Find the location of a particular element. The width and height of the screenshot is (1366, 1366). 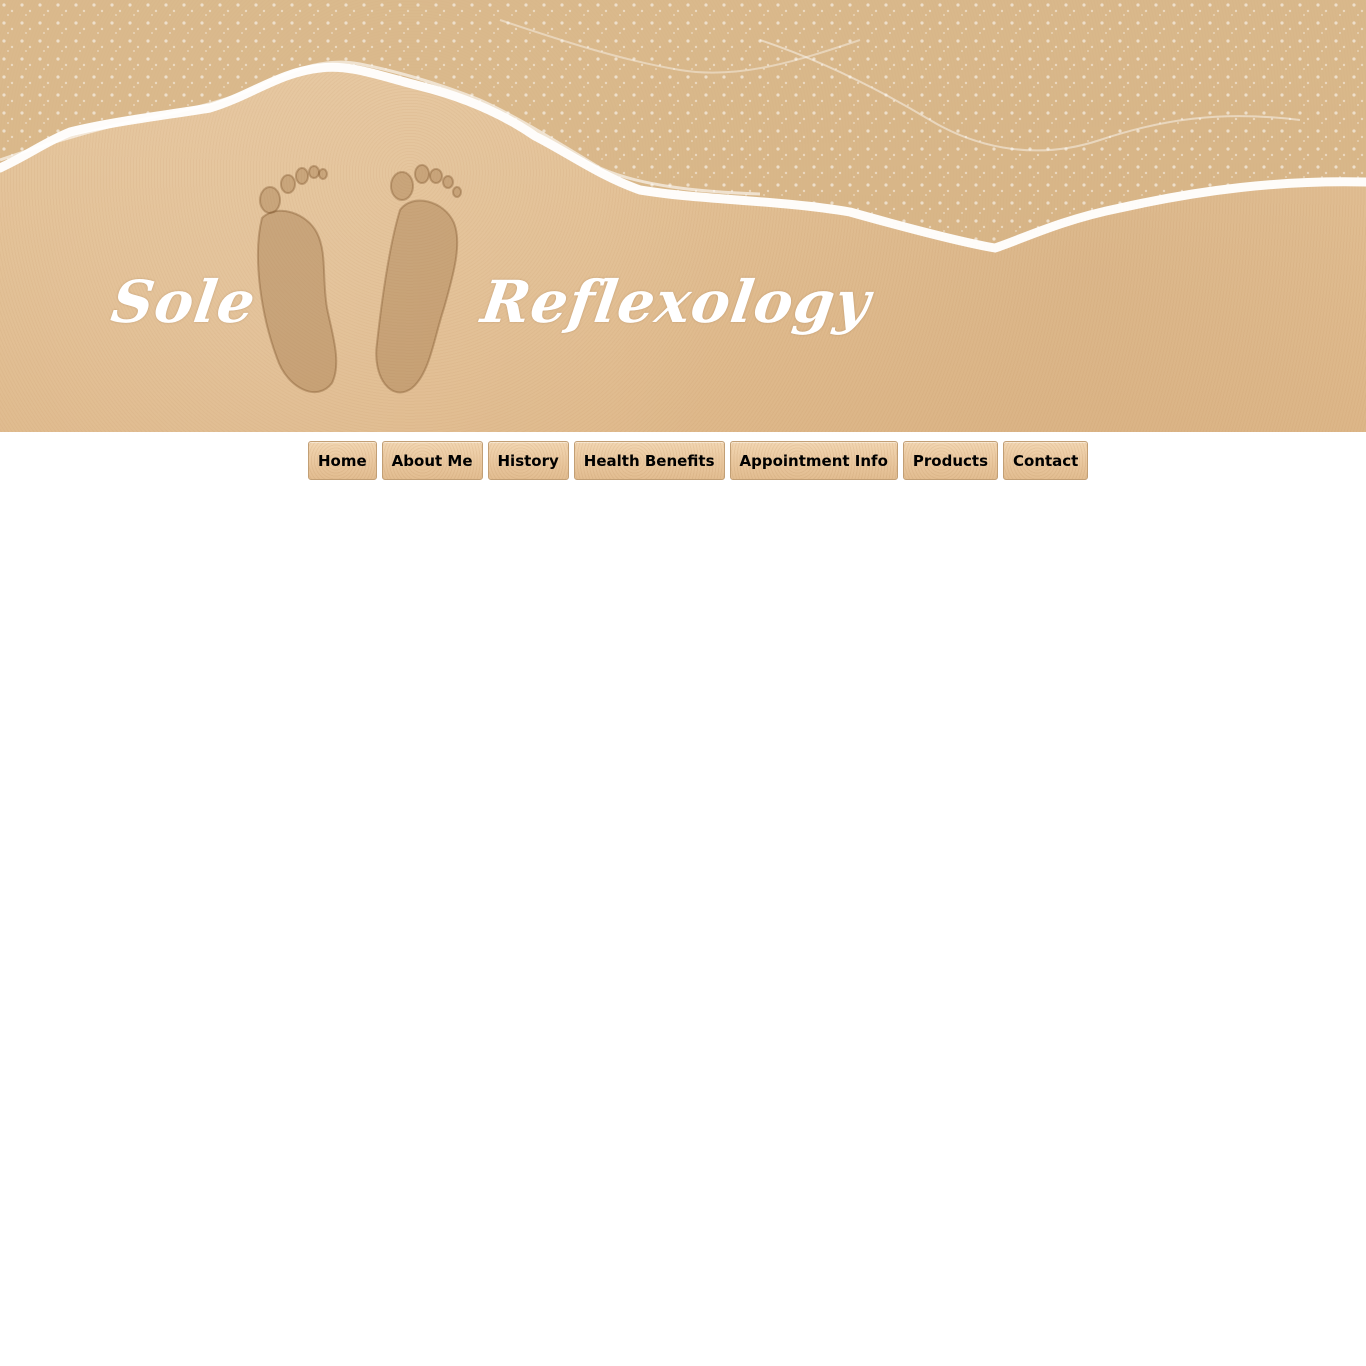

nav-products-button: Products is located at coordinates (950, 460).